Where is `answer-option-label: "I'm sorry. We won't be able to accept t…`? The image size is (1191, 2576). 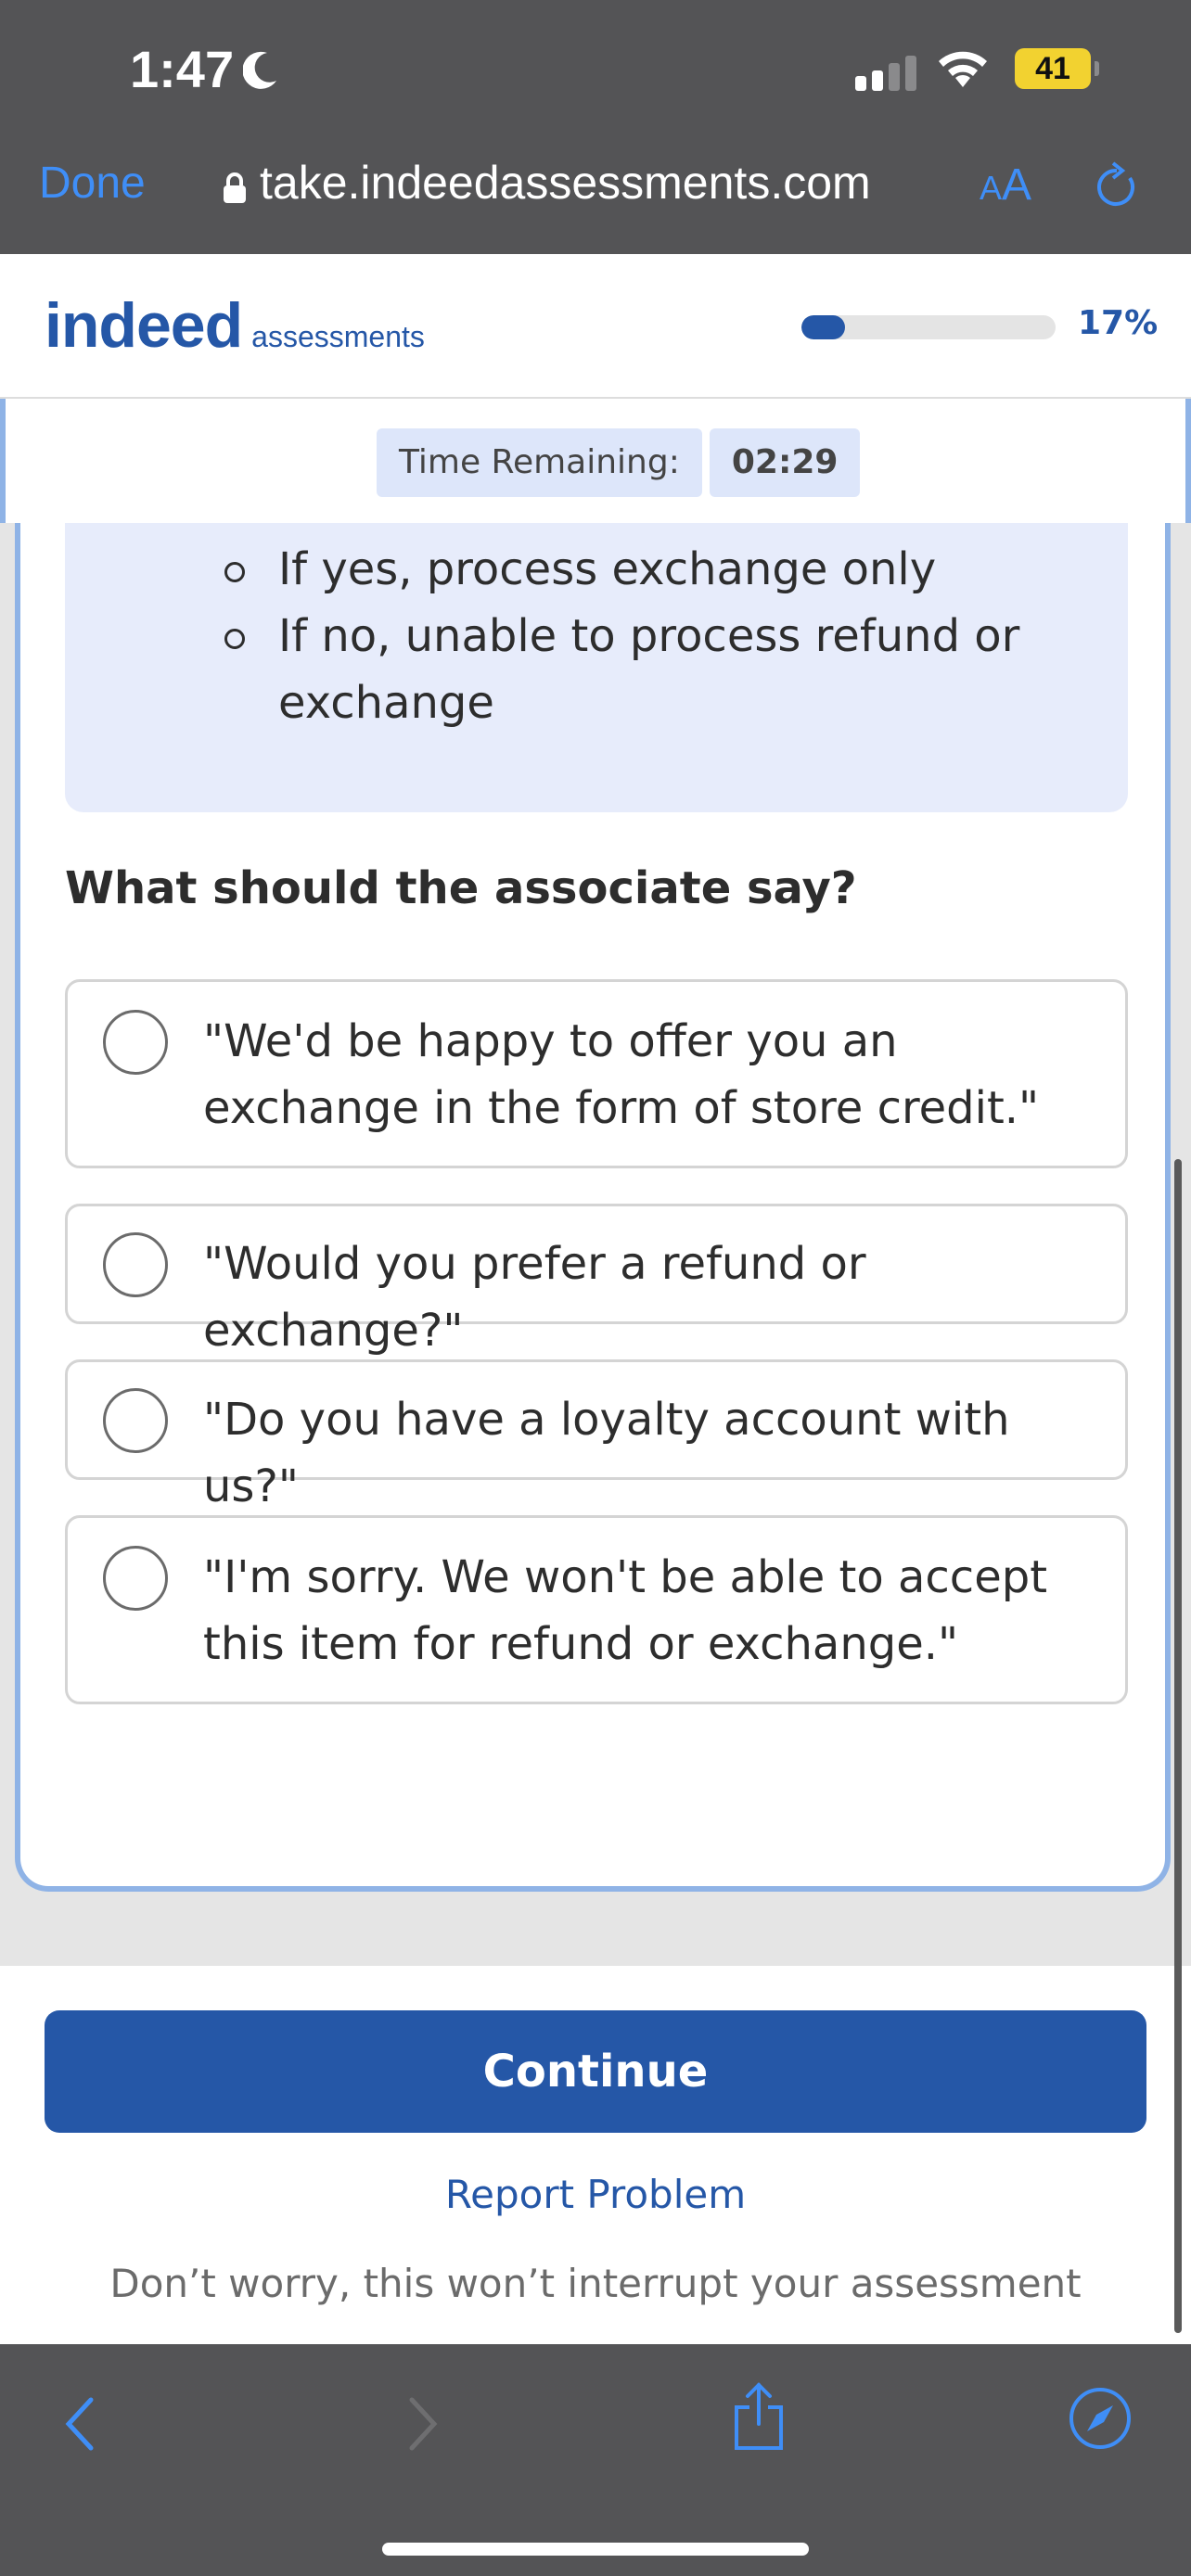
answer-option-label: "I'm sorry. We won't be able to accept t… is located at coordinates (625, 1611).